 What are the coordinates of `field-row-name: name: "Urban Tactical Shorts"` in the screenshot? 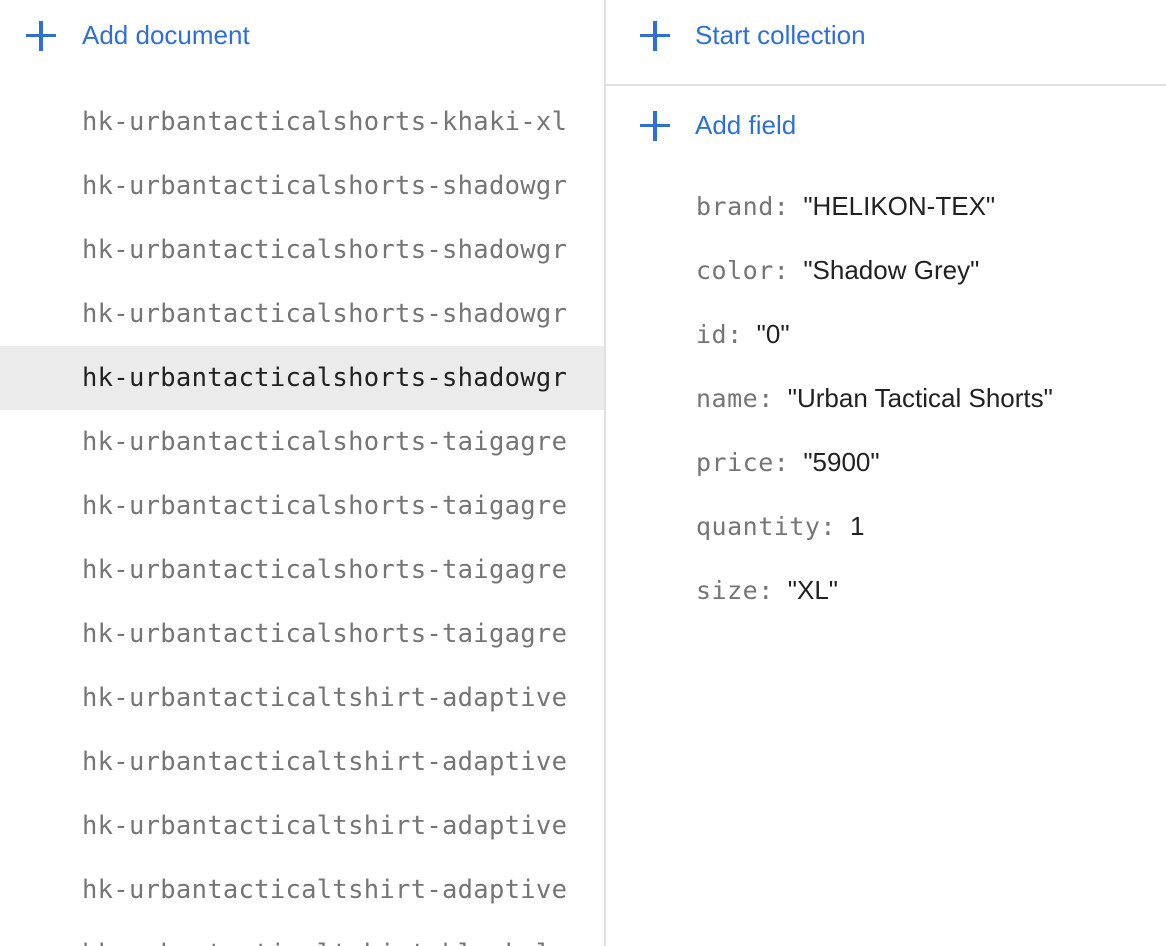 It's located at (874, 398).